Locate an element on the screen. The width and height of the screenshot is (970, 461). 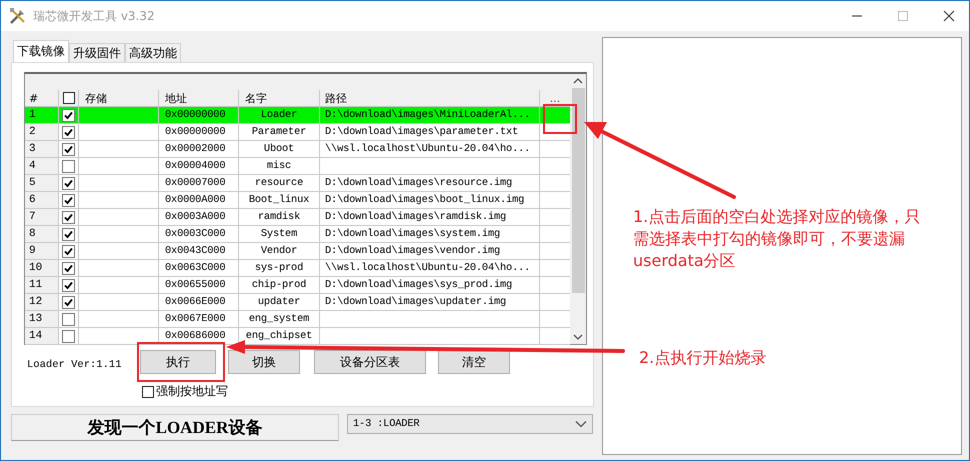
row-number: 2 is located at coordinates (42, 132).